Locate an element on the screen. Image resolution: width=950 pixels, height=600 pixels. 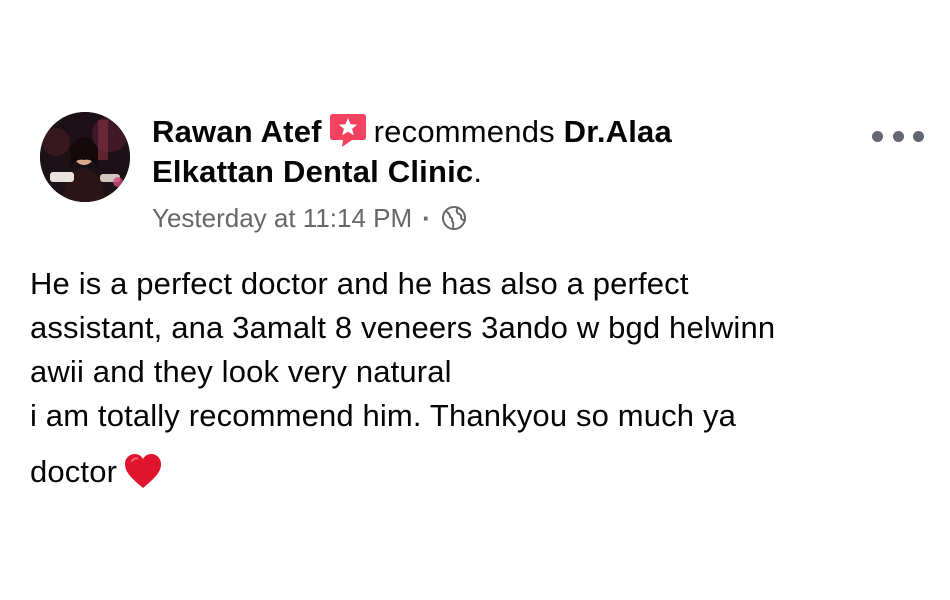
page-name: Dr.Alaa is located at coordinates (618, 131).